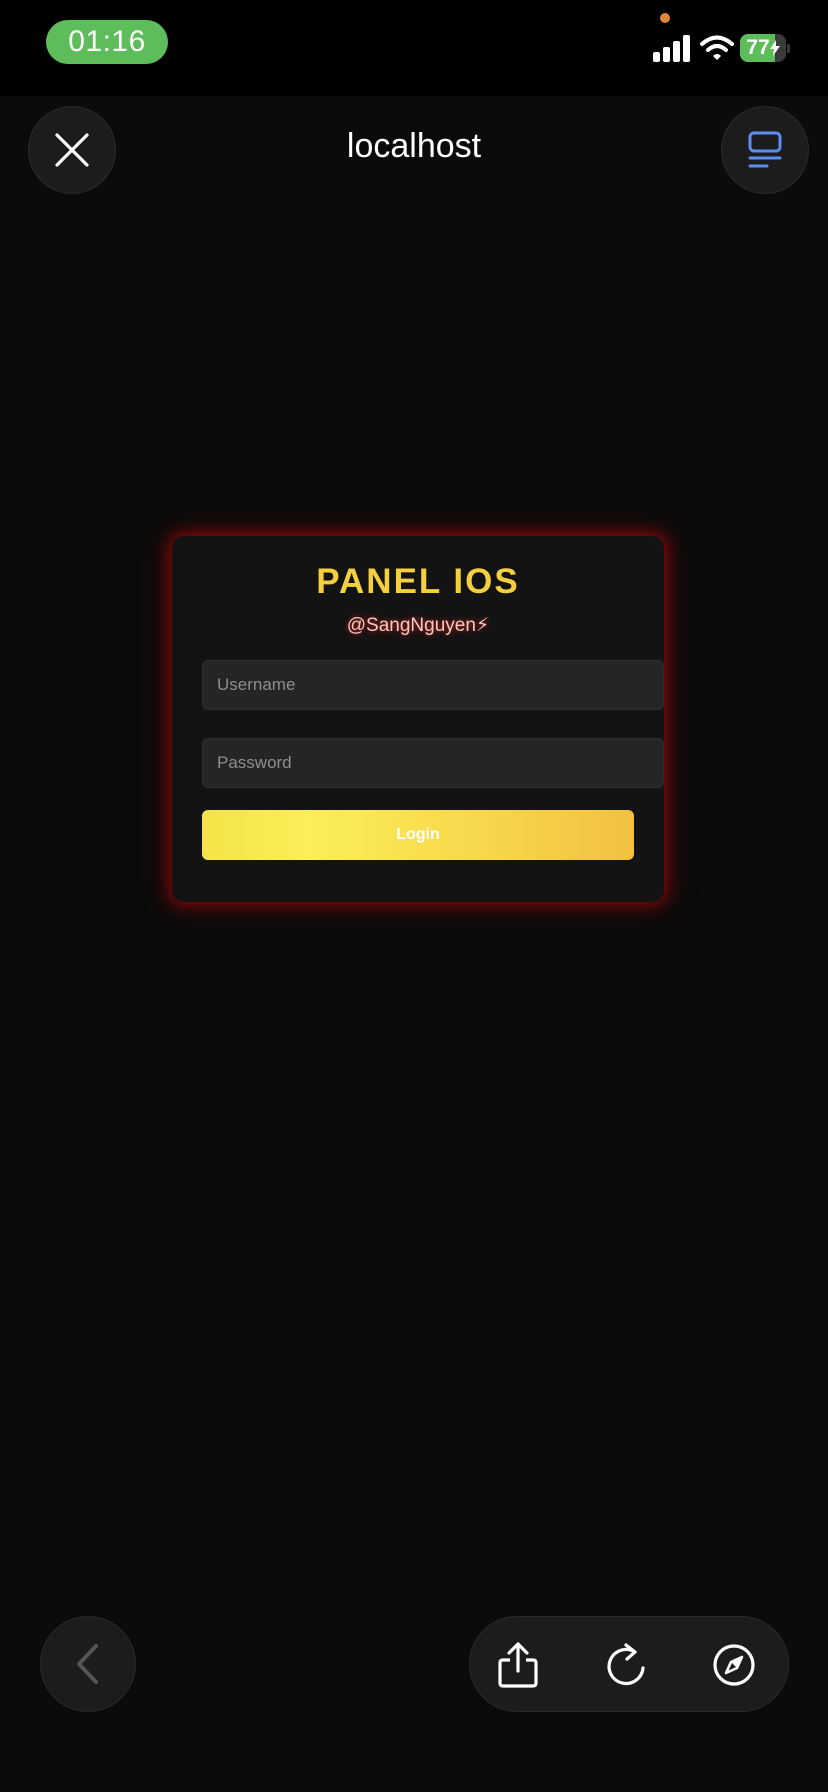 Image resolution: width=828 pixels, height=1792 pixels. I want to click on reload-button, so click(626, 1665).